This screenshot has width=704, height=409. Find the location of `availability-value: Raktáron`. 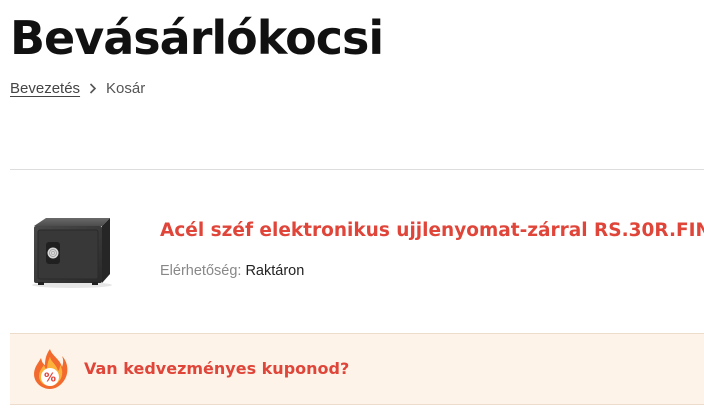

availability-value: Raktáron is located at coordinates (275, 271).